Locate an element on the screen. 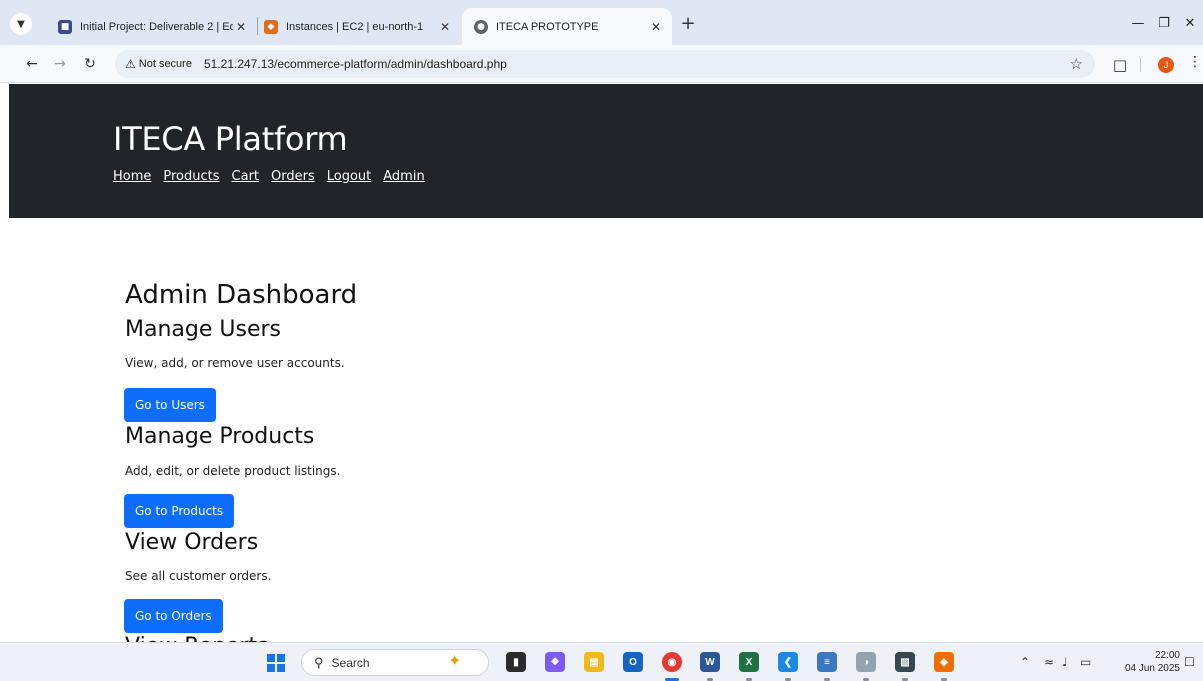 The image size is (1203, 681). volume-muted-icon: ♩ is located at coordinates (1065, 662).